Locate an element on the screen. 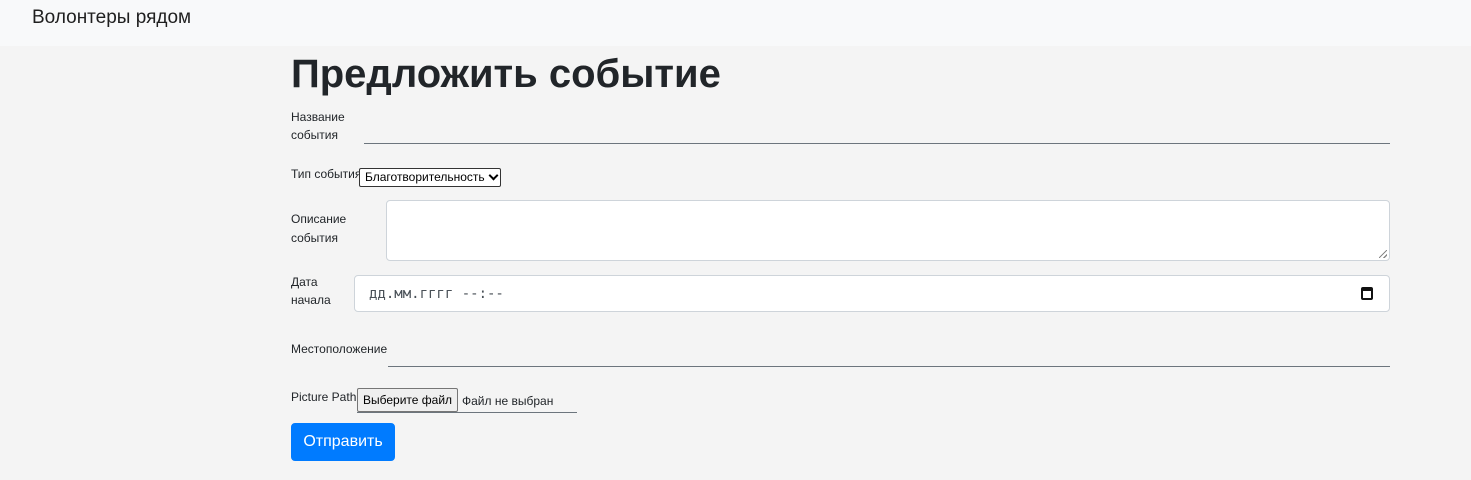  event-type-label: Тип события is located at coordinates (326, 174).